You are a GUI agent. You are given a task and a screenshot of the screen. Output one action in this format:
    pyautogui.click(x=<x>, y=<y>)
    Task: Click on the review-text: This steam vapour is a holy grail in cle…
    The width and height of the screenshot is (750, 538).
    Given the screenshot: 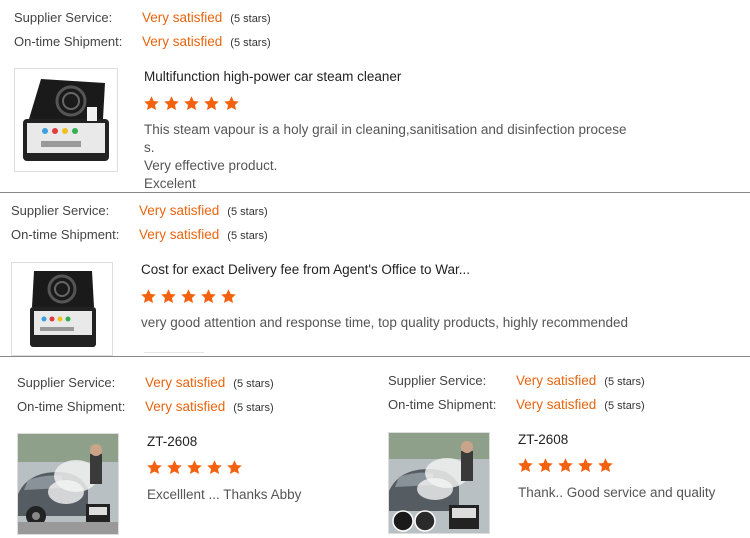 What is the action you would take?
    pyautogui.click(x=394, y=157)
    